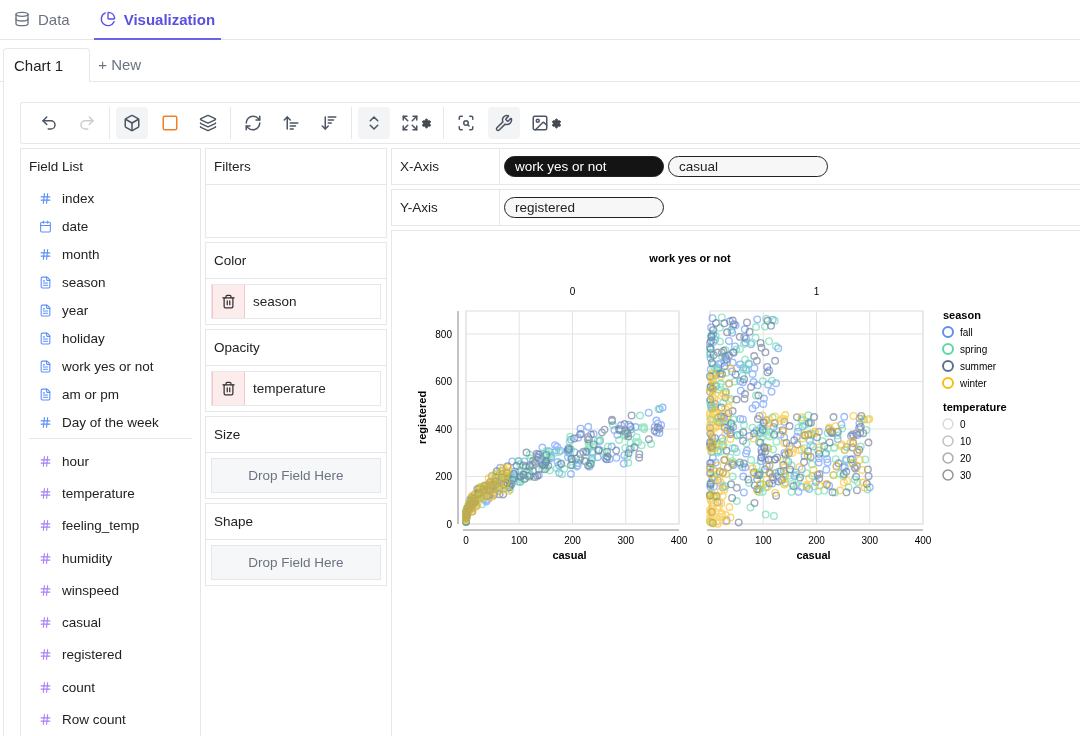 Image resolution: width=1080 pixels, height=736 pixels. I want to click on legend-label: 30, so click(966, 475).